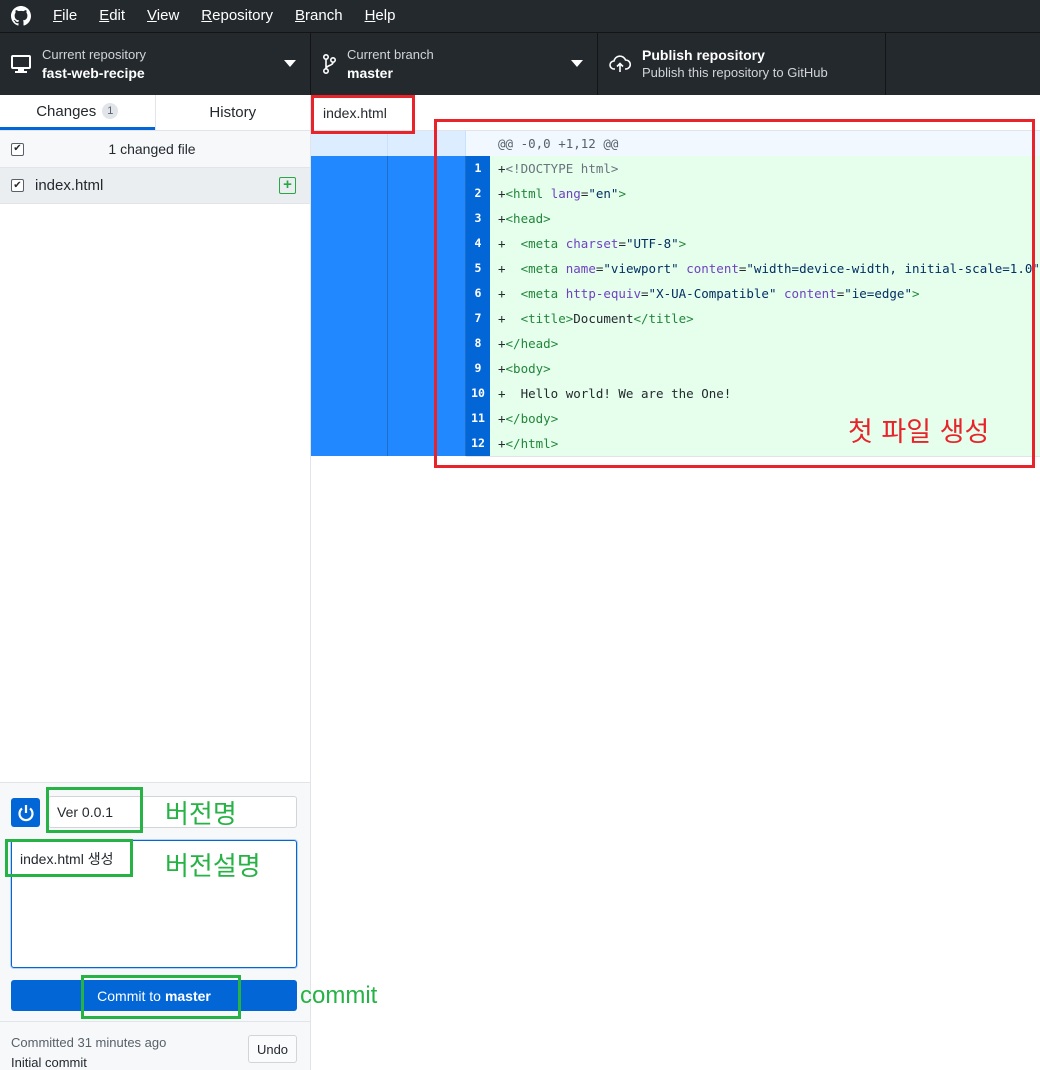 This screenshot has width=1040, height=1070. What do you see at coordinates (675, 143) in the screenshot?
I see `diff-hunk-header: @@ -0,0 +1,12 @@` at bounding box center [675, 143].